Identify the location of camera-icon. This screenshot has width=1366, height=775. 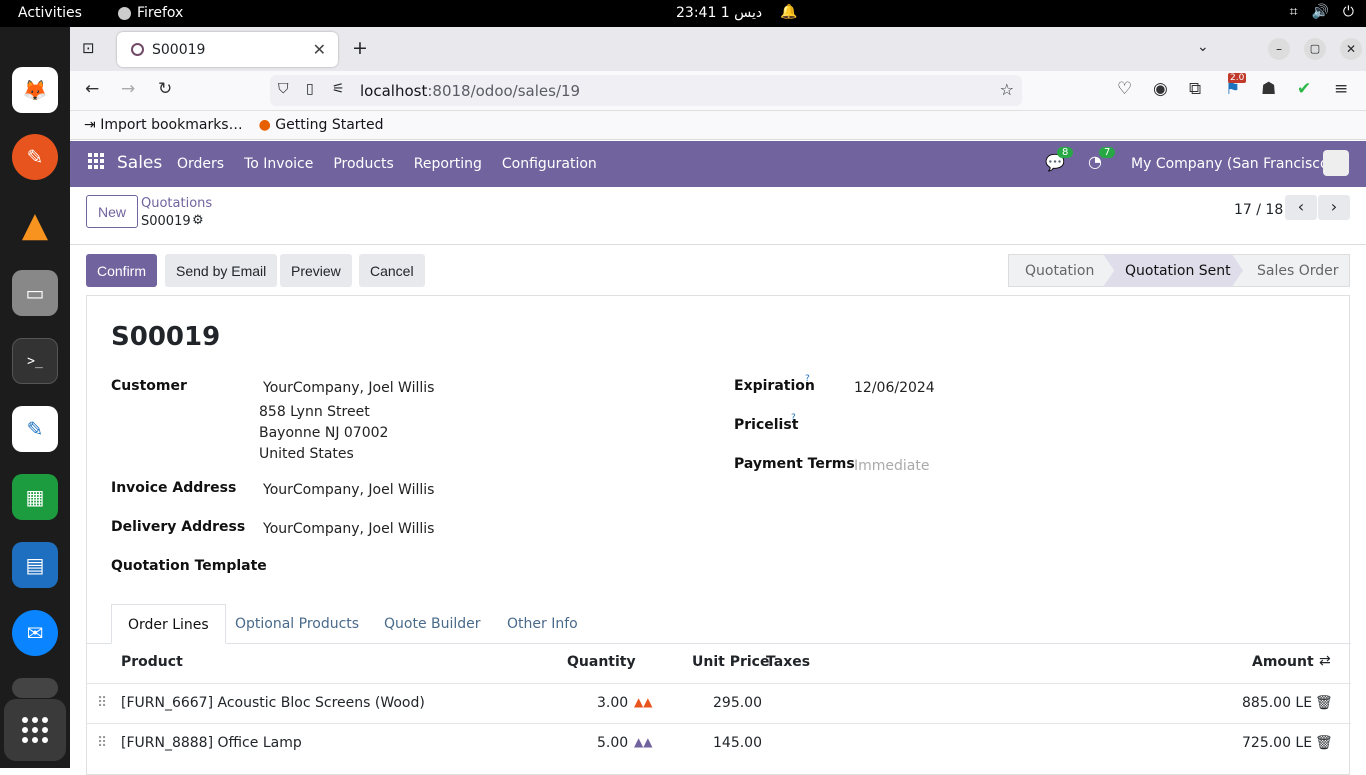
(35, 688).